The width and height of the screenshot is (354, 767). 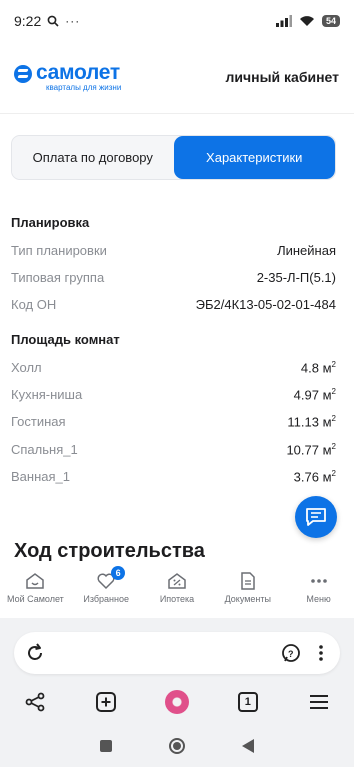 What do you see at coordinates (265, 304) in the screenshot?
I see `row-value: ЭБ2/4К13-05-02-01-484` at bounding box center [265, 304].